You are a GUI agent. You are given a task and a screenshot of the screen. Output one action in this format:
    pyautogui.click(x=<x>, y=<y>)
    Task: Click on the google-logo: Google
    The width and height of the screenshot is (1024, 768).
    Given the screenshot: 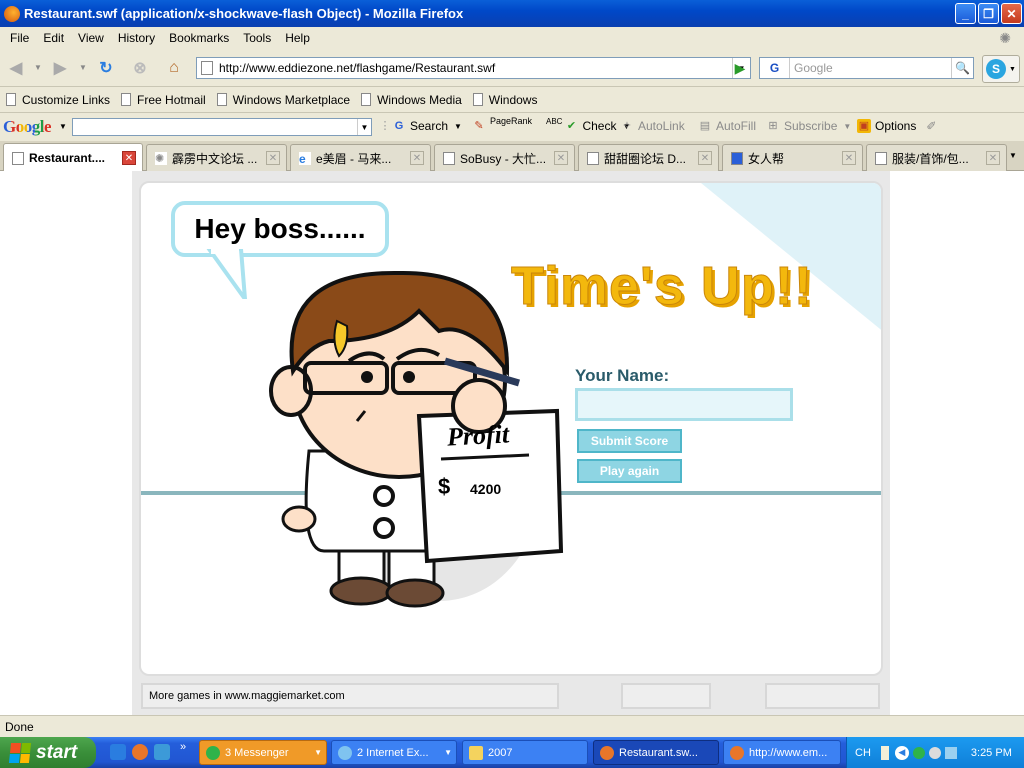 What is the action you would take?
    pyautogui.click(x=27, y=127)
    